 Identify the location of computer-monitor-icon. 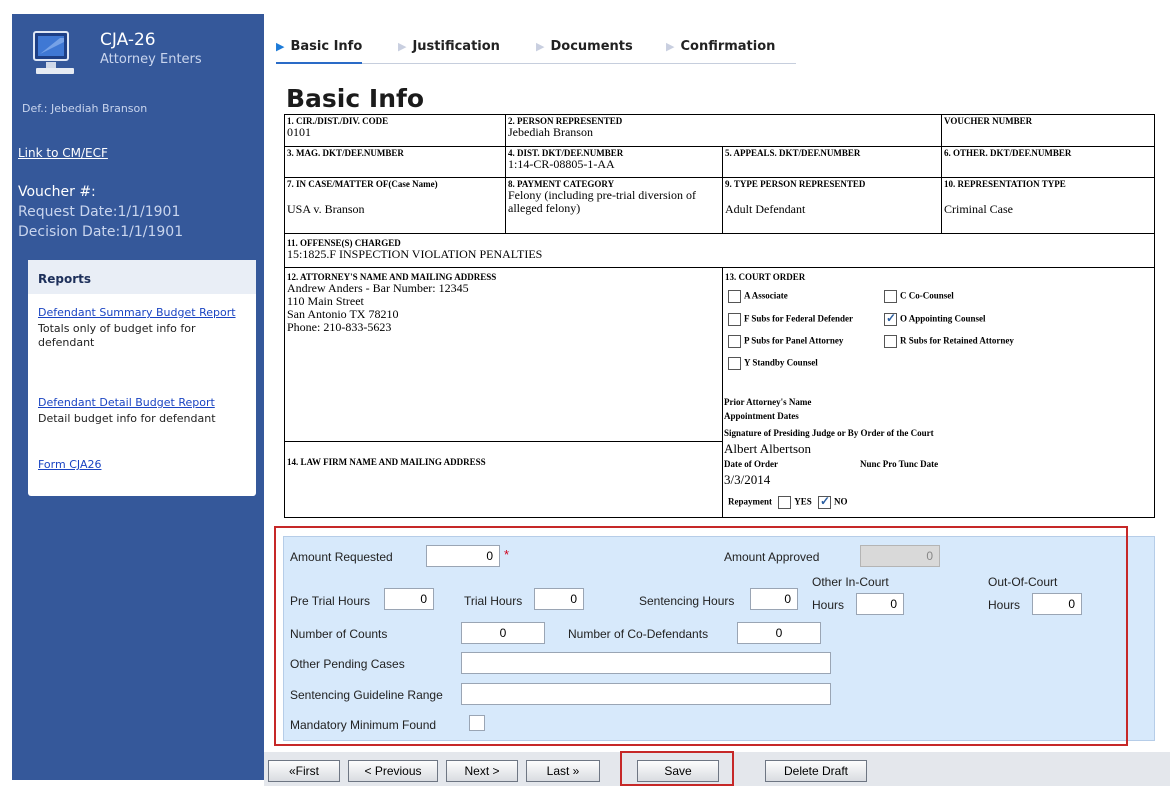
(55, 52).